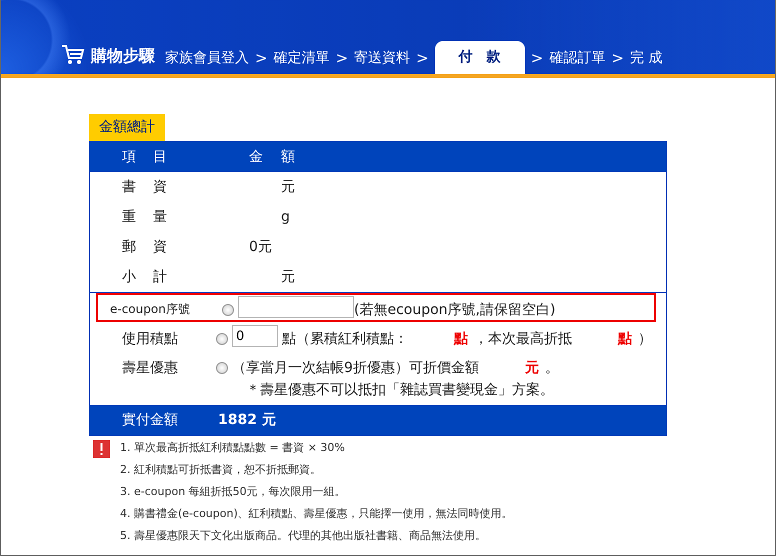  What do you see at coordinates (256, 157) in the screenshot?
I see `column-header: 金` at bounding box center [256, 157].